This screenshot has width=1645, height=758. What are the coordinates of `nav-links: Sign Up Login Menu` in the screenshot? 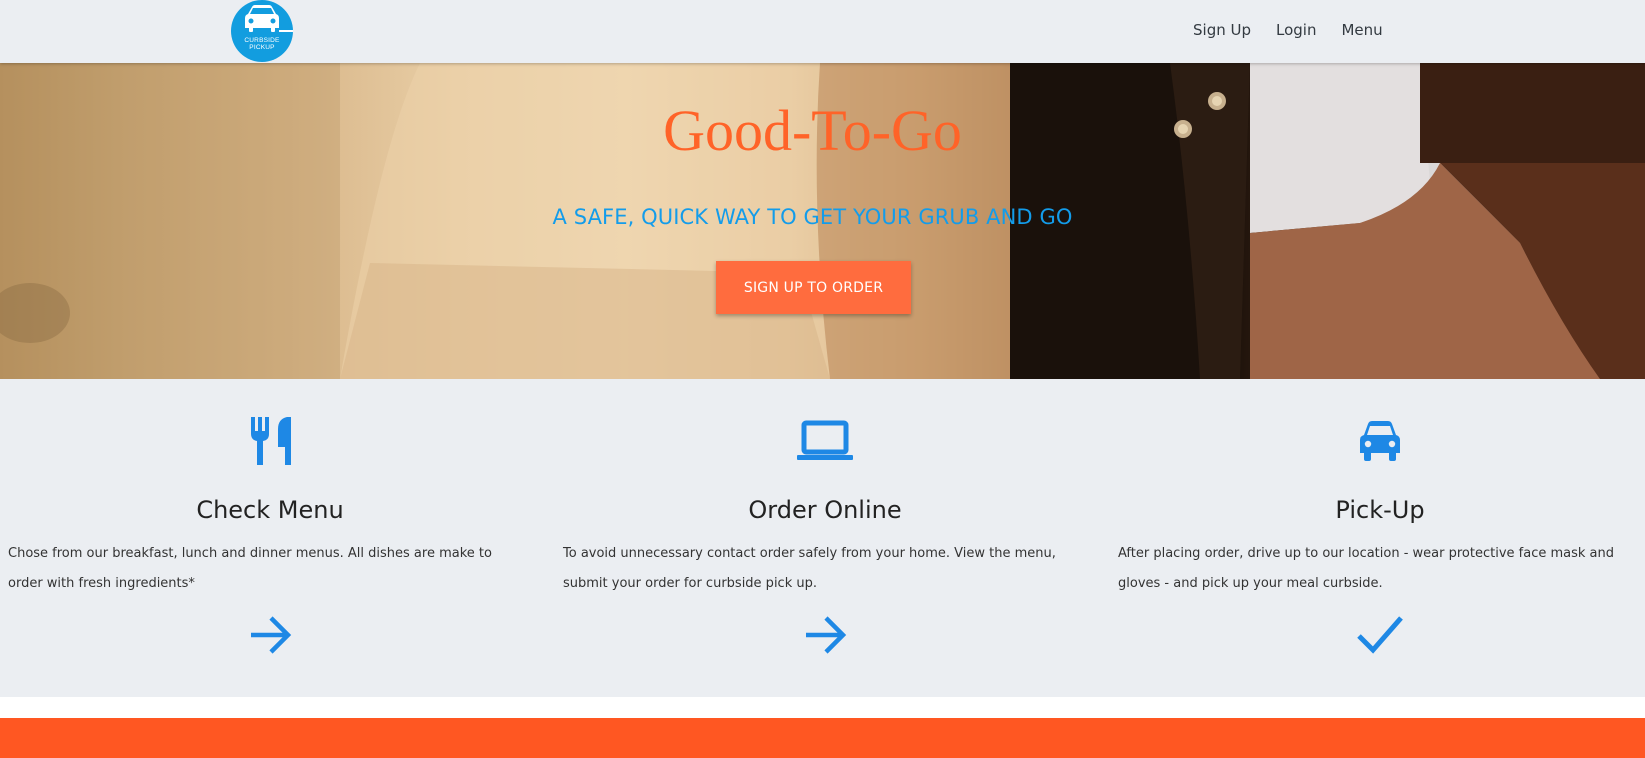 It's located at (1300, 30).